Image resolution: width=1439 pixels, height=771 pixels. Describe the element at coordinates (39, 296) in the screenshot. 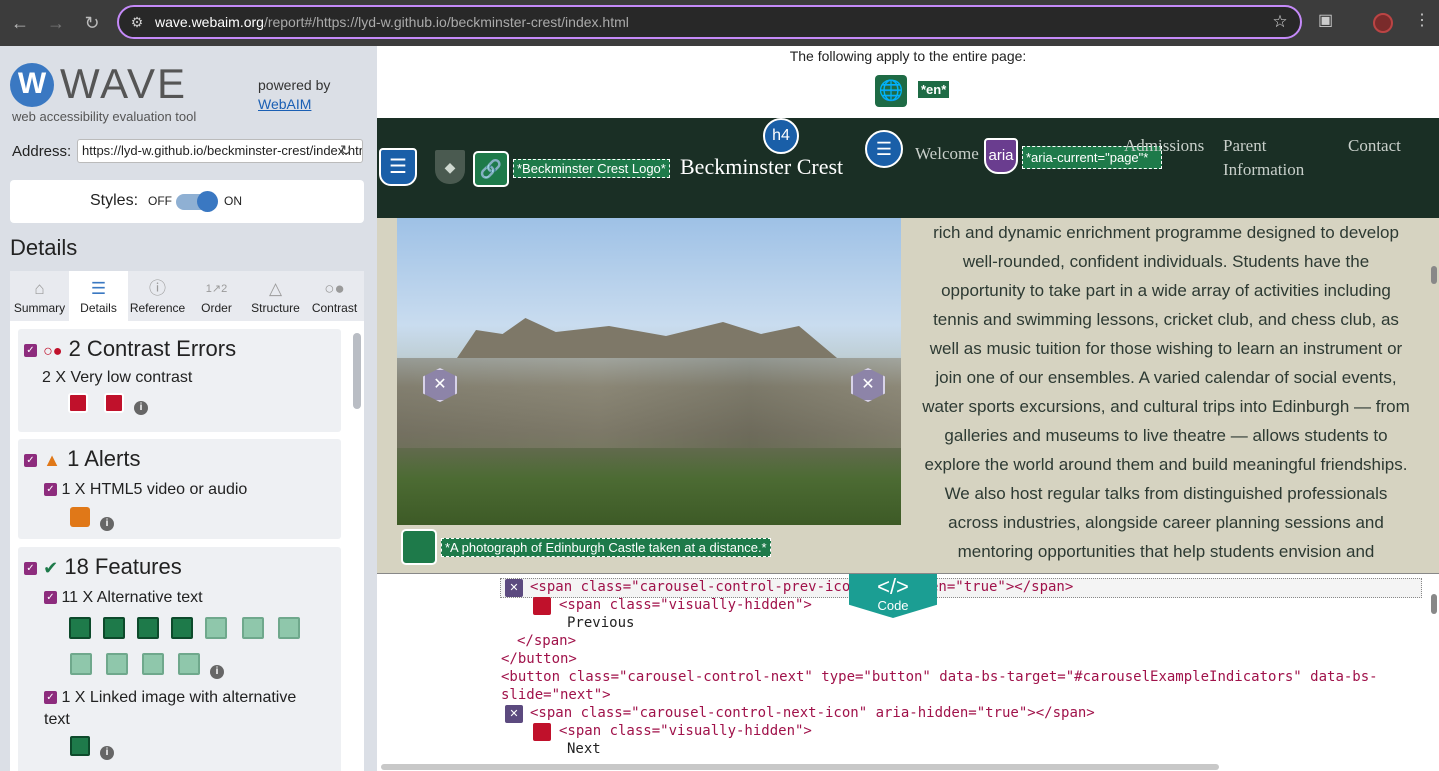

I see `tab-summary: ⌂ Summary` at that location.